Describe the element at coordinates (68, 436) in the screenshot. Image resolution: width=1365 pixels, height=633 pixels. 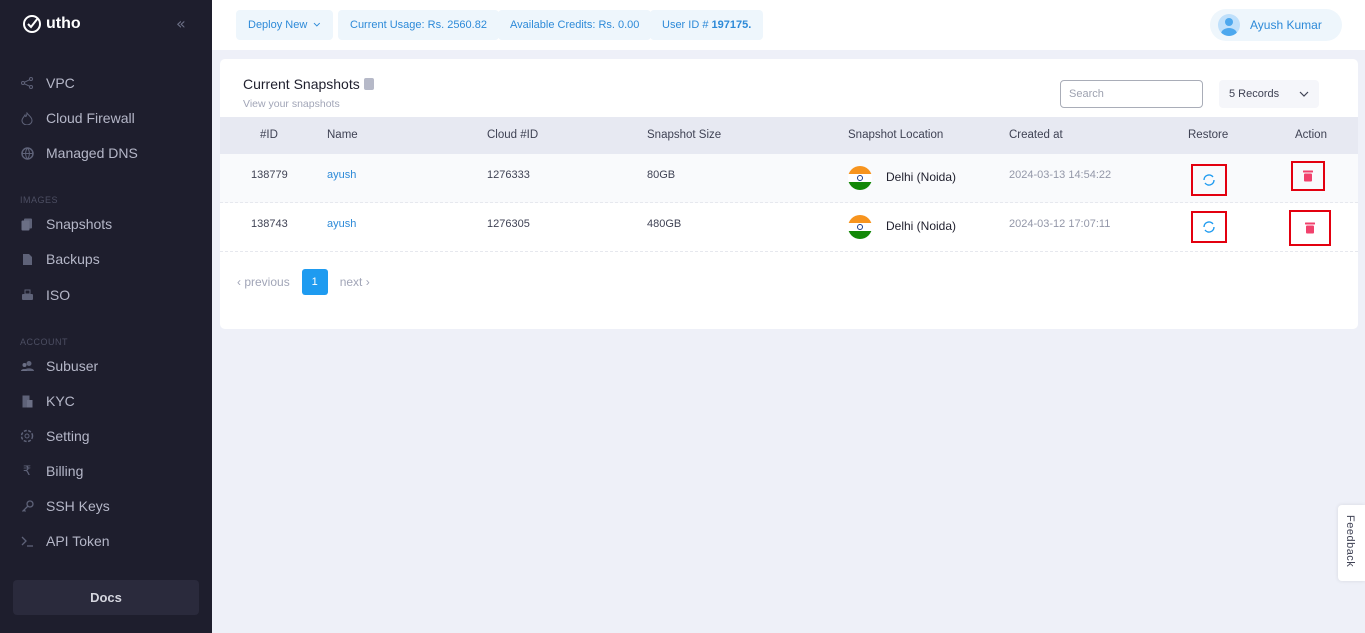
I see `sidebar-item-label: Setting` at that location.